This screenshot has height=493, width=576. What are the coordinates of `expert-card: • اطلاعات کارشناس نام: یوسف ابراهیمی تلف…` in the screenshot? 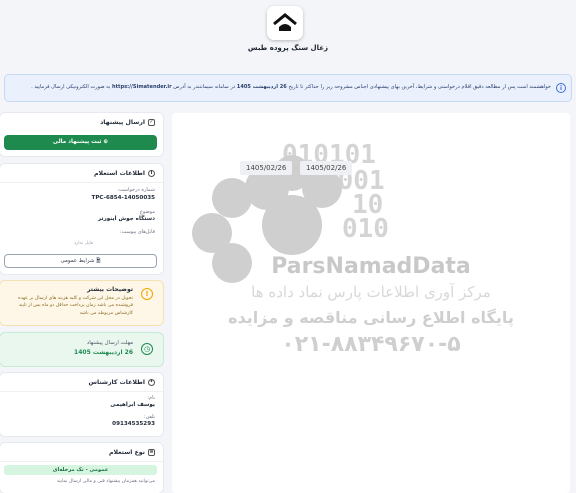 It's located at (81, 404).